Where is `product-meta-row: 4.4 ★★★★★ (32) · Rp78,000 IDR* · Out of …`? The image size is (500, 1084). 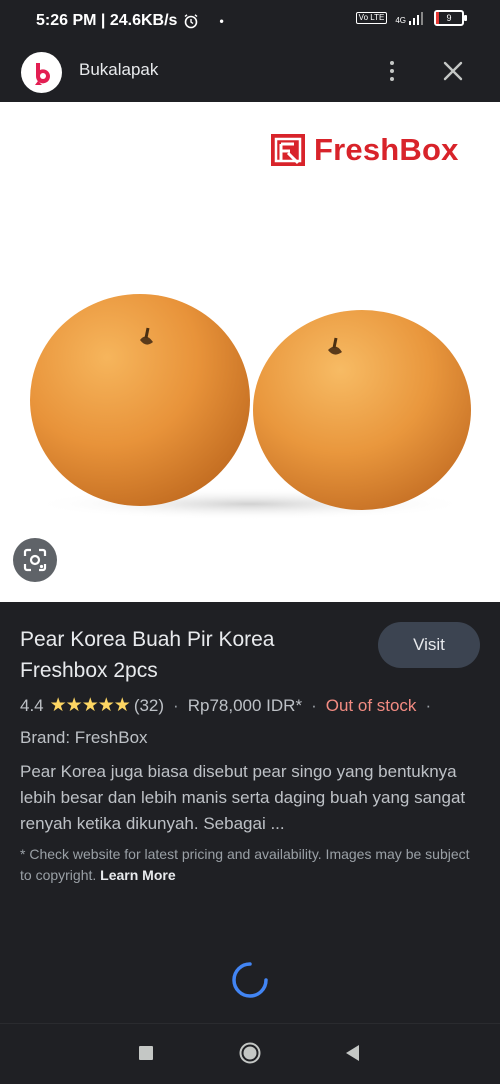 product-meta-row: 4.4 ★★★★★ (32) · Rp78,000 IDR* · Out of … is located at coordinates (230, 705).